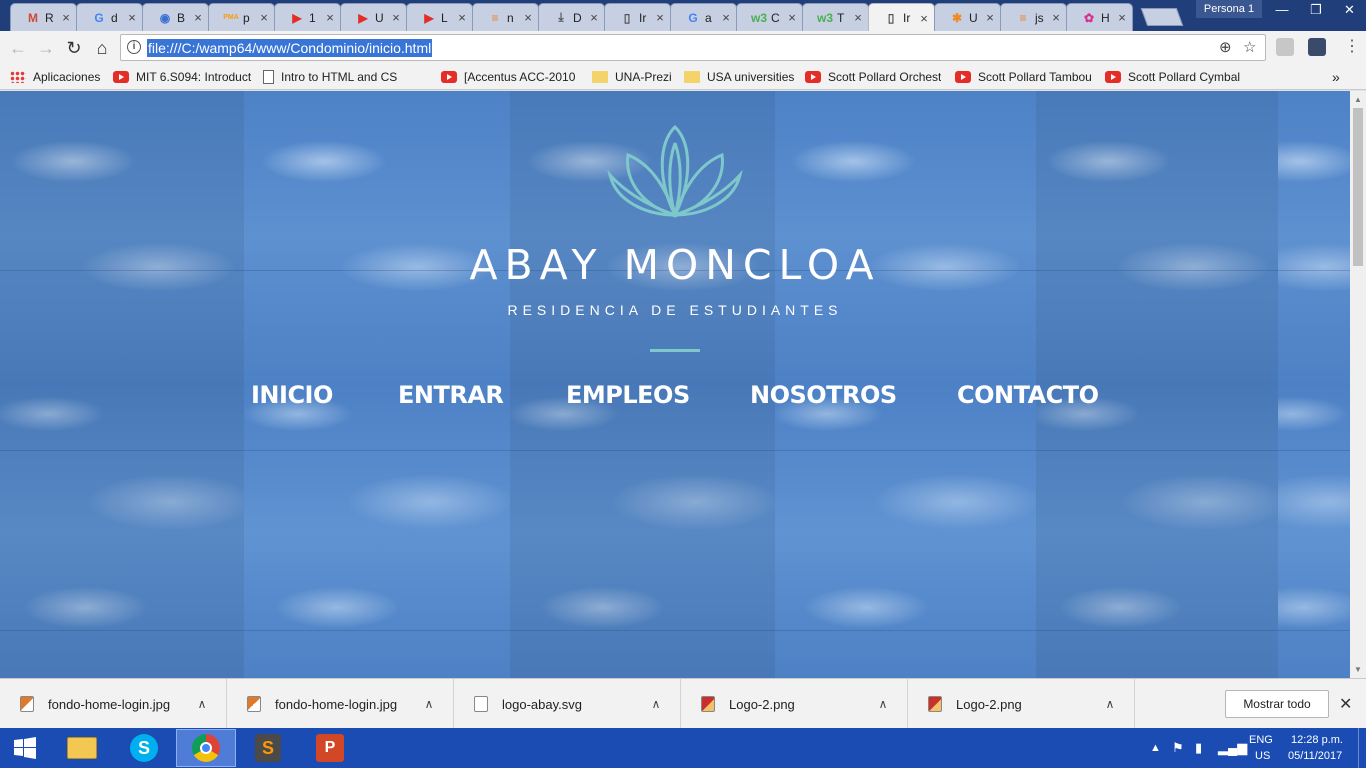 The width and height of the screenshot is (1366, 768). What do you see at coordinates (1316, 10) in the screenshot?
I see `restore-button: ❐` at bounding box center [1316, 10].